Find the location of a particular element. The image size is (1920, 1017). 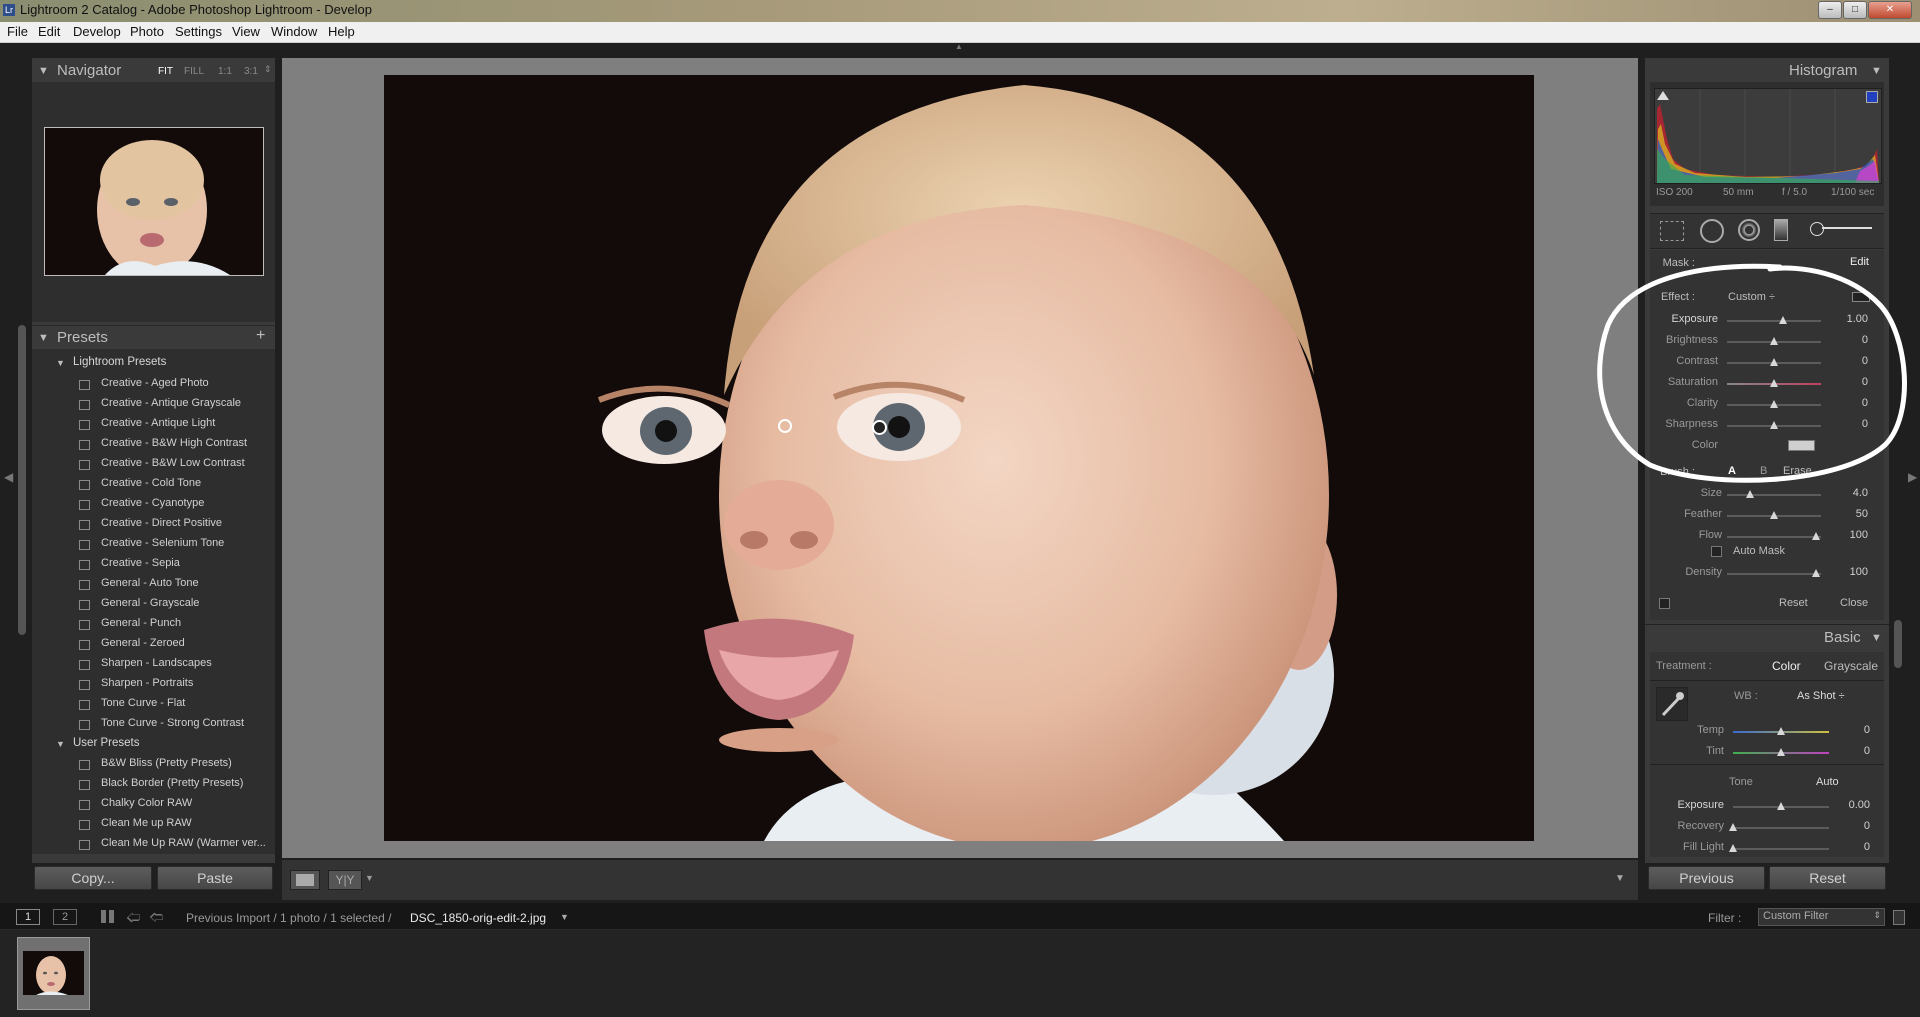

menu-help: Help is located at coordinates (341, 31).